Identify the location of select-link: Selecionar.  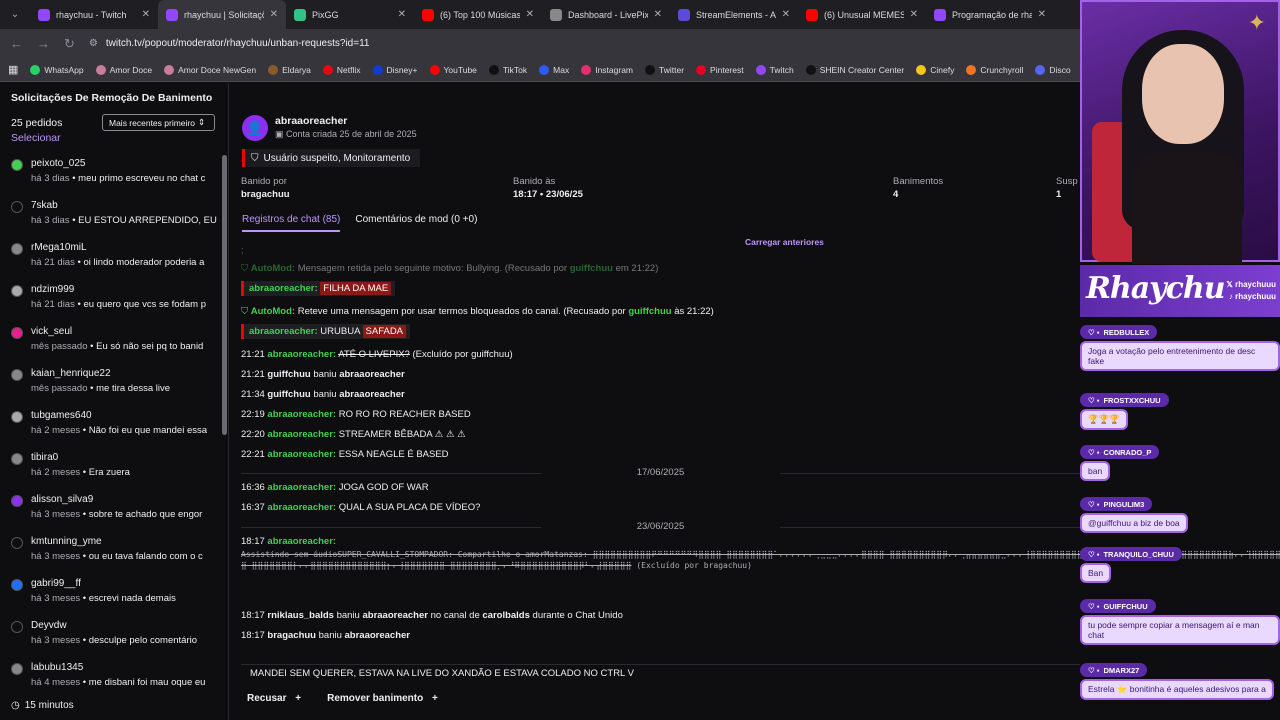
(36, 138).